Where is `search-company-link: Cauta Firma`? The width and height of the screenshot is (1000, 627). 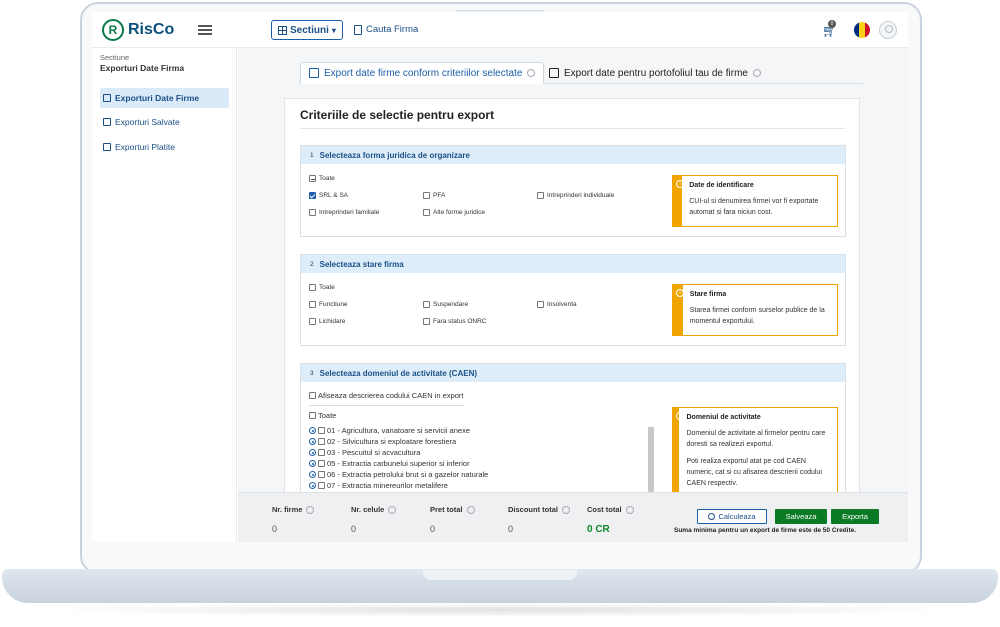
search-company-link: Cauta Firma is located at coordinates (386, 29).